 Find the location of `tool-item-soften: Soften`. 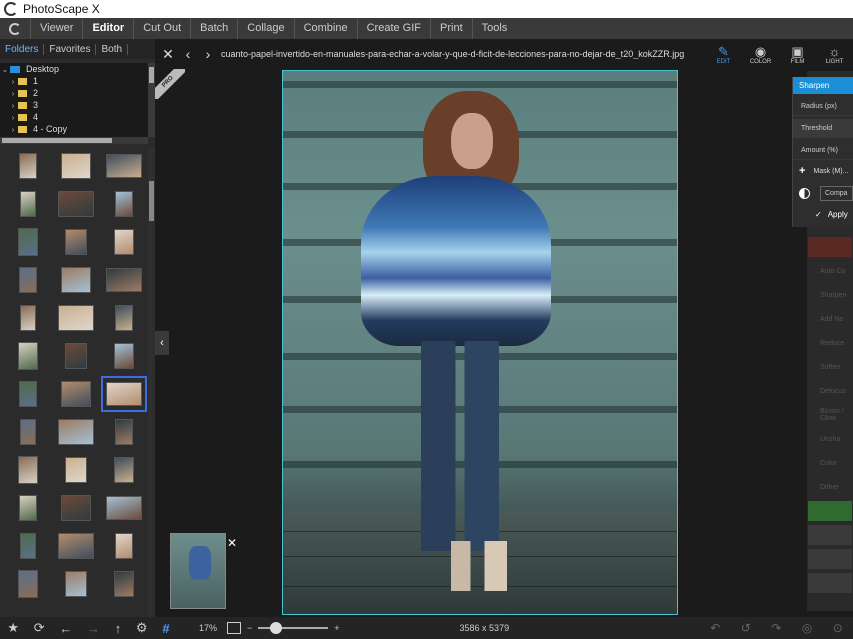

tool-item-soften: Soften is located at coordinates (830, 367).